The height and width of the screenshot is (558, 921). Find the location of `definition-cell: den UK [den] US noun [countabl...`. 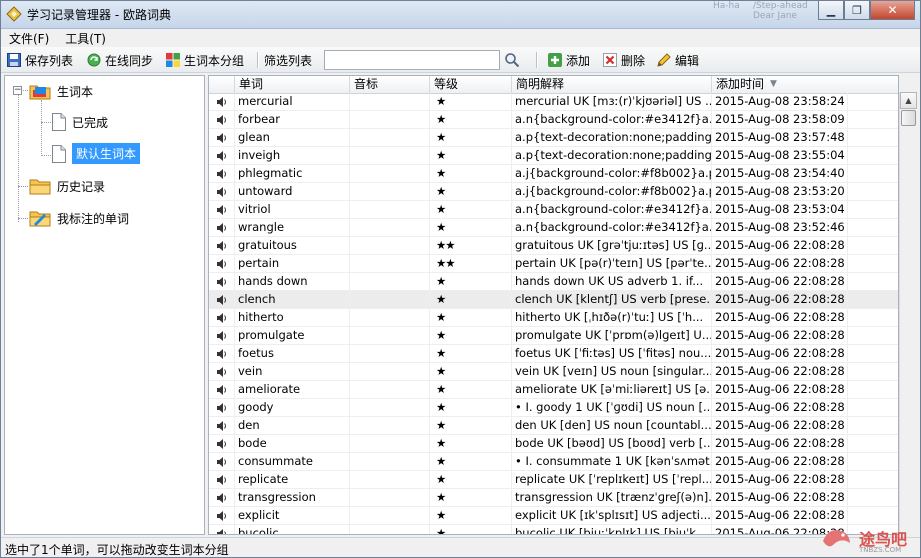

definition-cell: den UK [den] US noun [countabl... is located at coordinates (612, 425).